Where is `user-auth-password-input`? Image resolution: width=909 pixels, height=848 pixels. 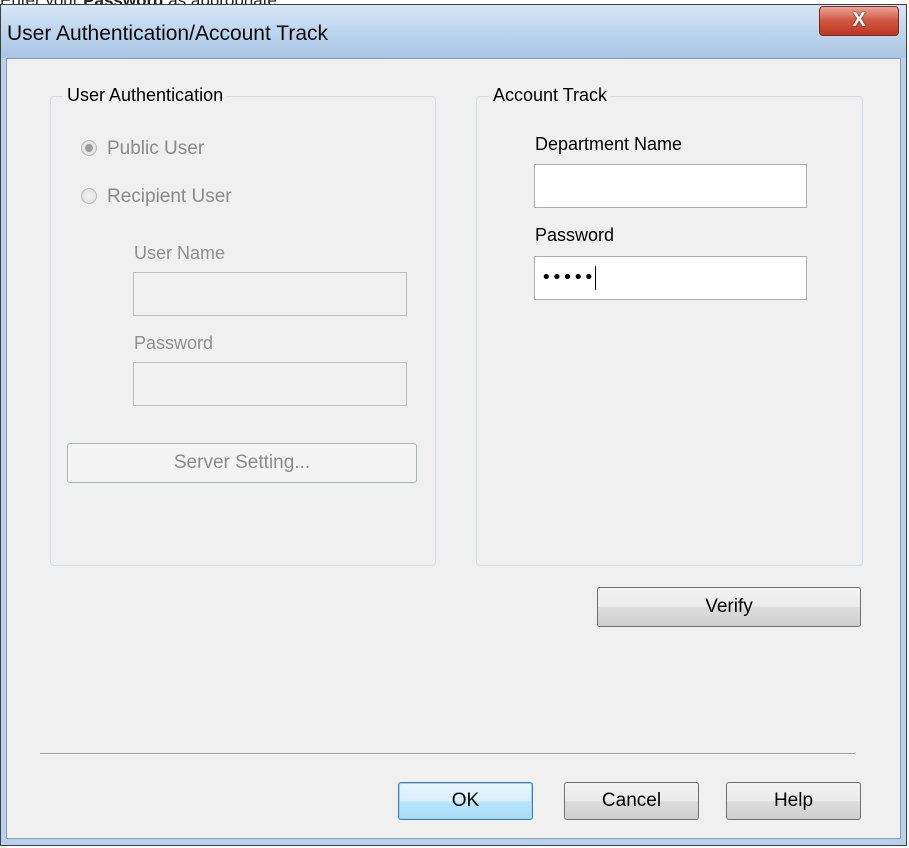
user-auth-password-input is located at coordinates (270, 384).